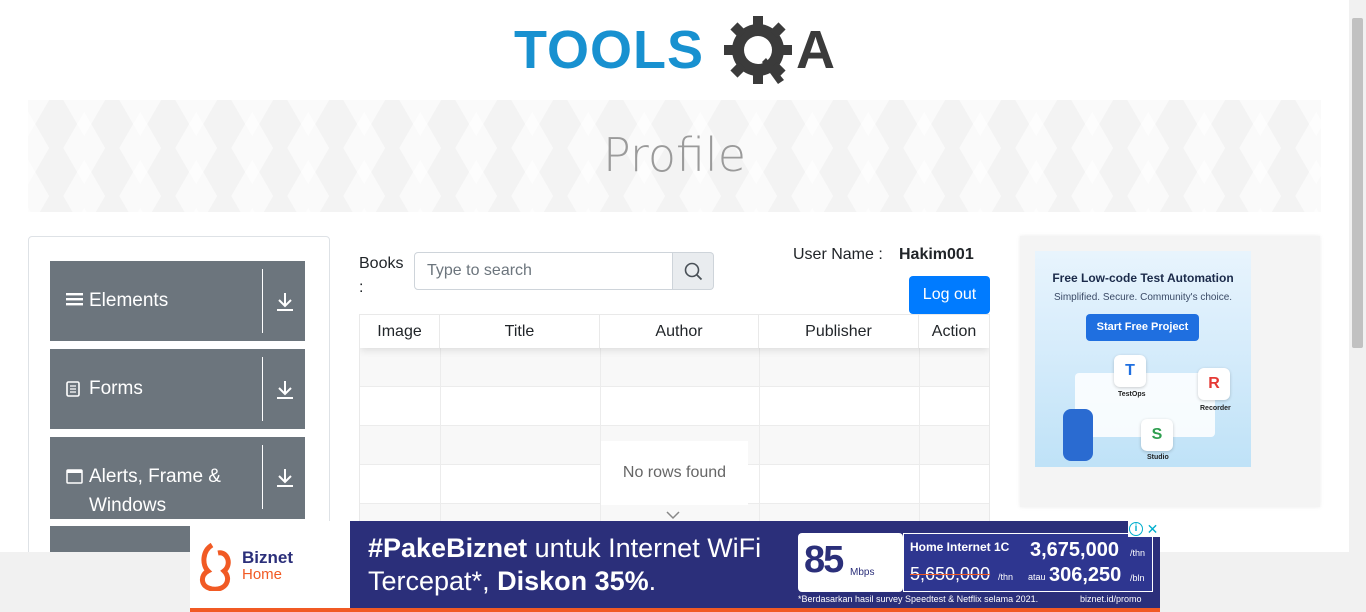 Image resolution: width=1366 pixels, height=612 pixels. I want to click on biznet-logo: Biznet Home, so click(270, 566).